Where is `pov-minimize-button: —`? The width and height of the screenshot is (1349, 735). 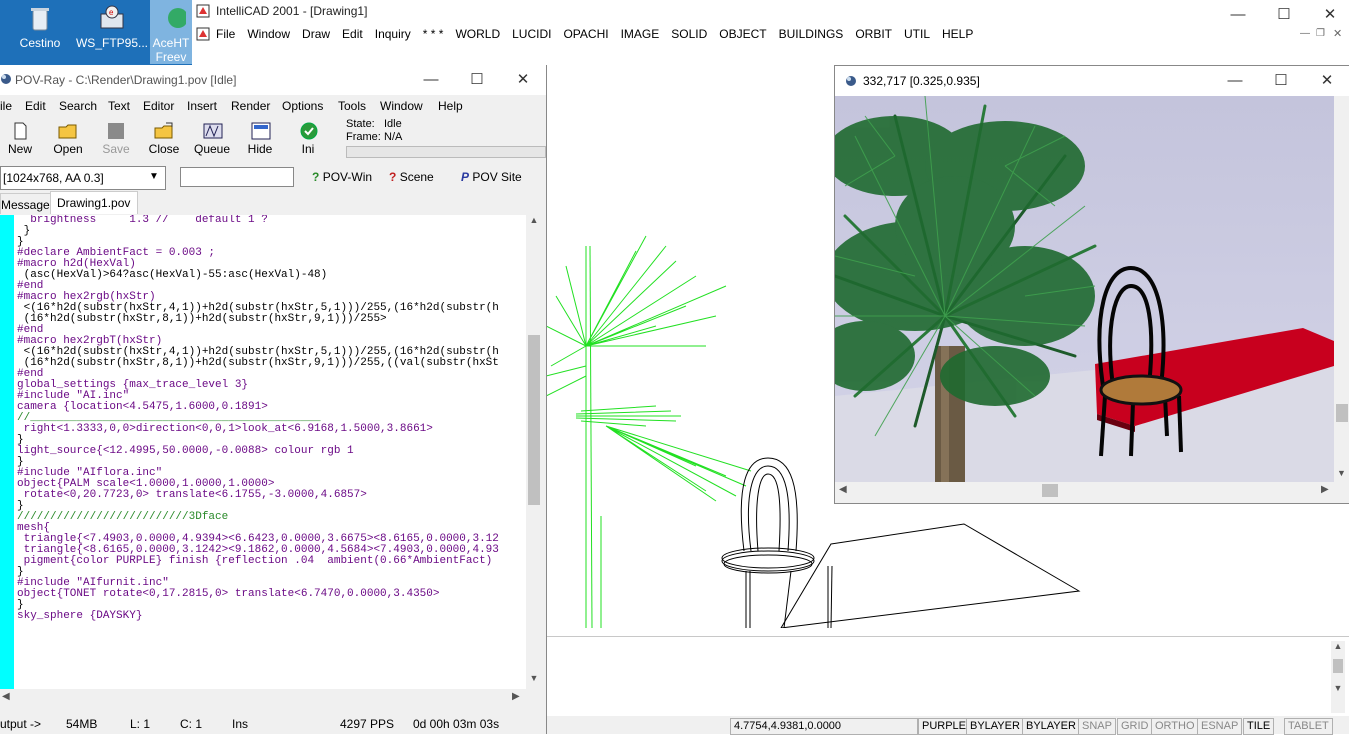
pov-minimize-button: — is located at coordinates (431, 80).